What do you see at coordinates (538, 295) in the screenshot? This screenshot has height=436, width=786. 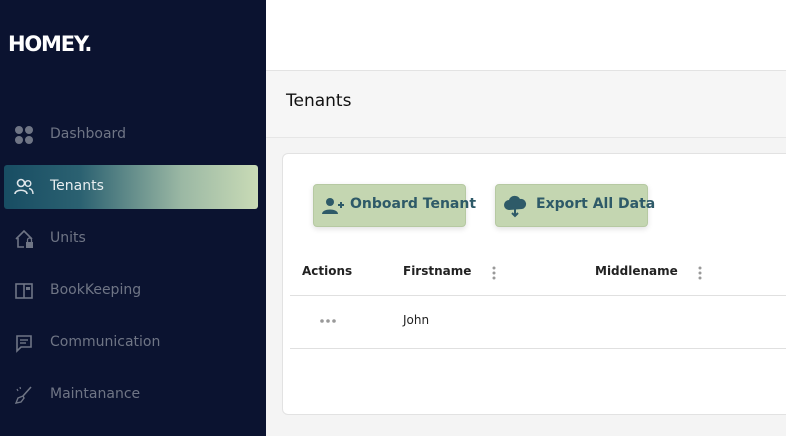 I see `table-header-divider` at bounding box center [538, 295].